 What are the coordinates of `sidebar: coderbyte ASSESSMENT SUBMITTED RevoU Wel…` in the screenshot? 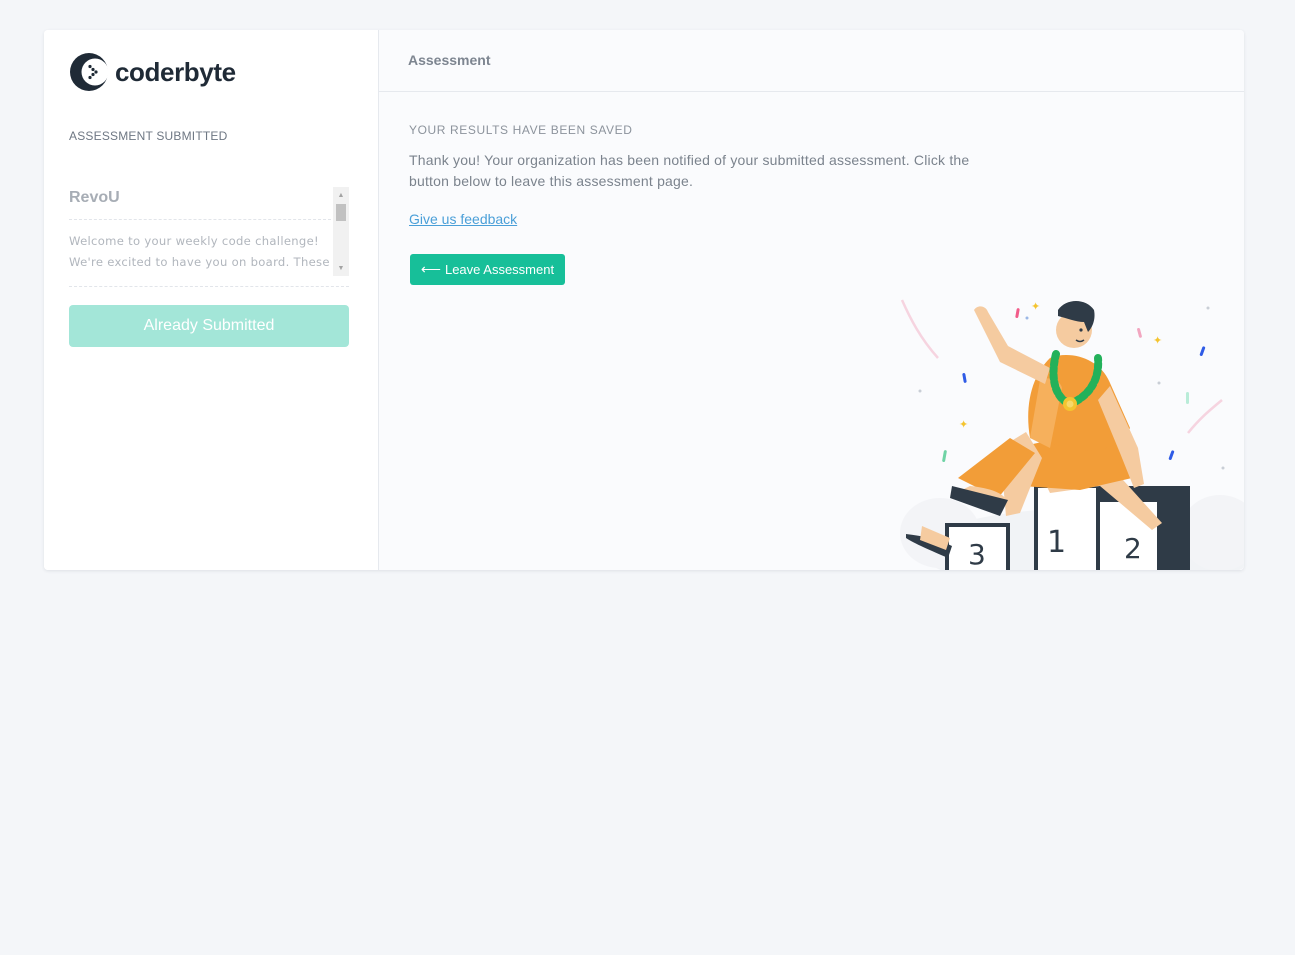 It's located at (211, 300).